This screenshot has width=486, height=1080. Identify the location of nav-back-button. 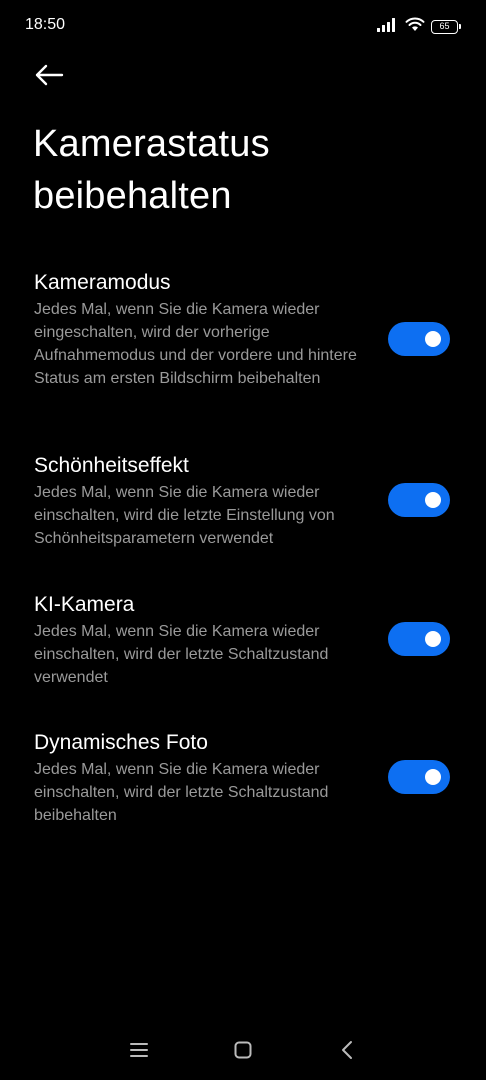
(347, 1052).